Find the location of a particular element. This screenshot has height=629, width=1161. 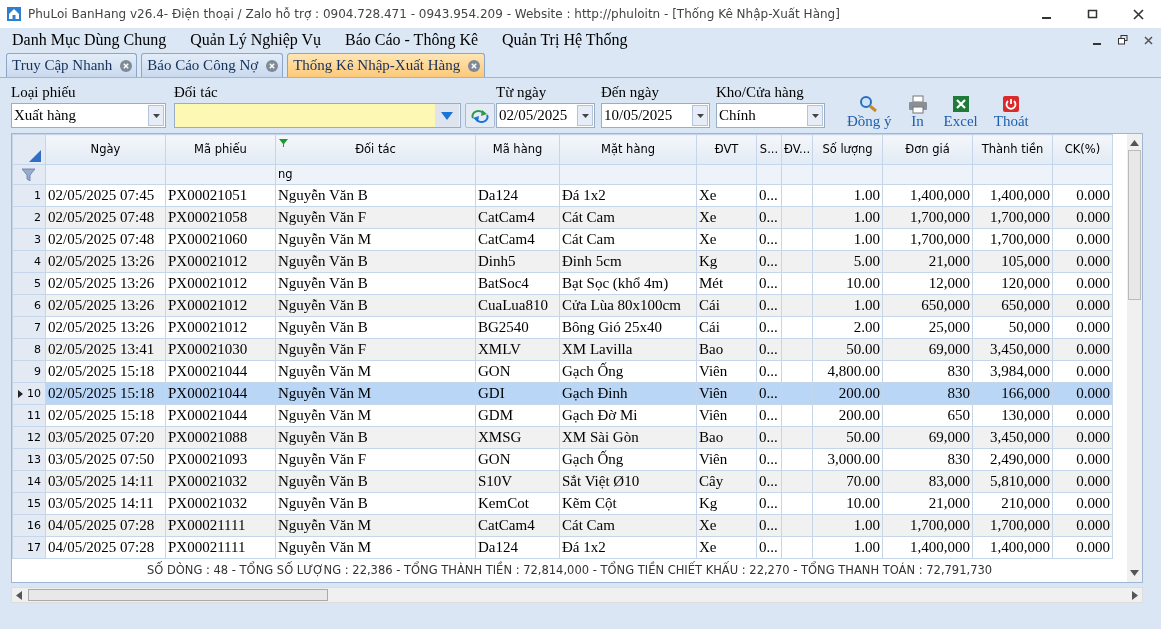

scroll-up-icon is located at coordinates (1134, 143).